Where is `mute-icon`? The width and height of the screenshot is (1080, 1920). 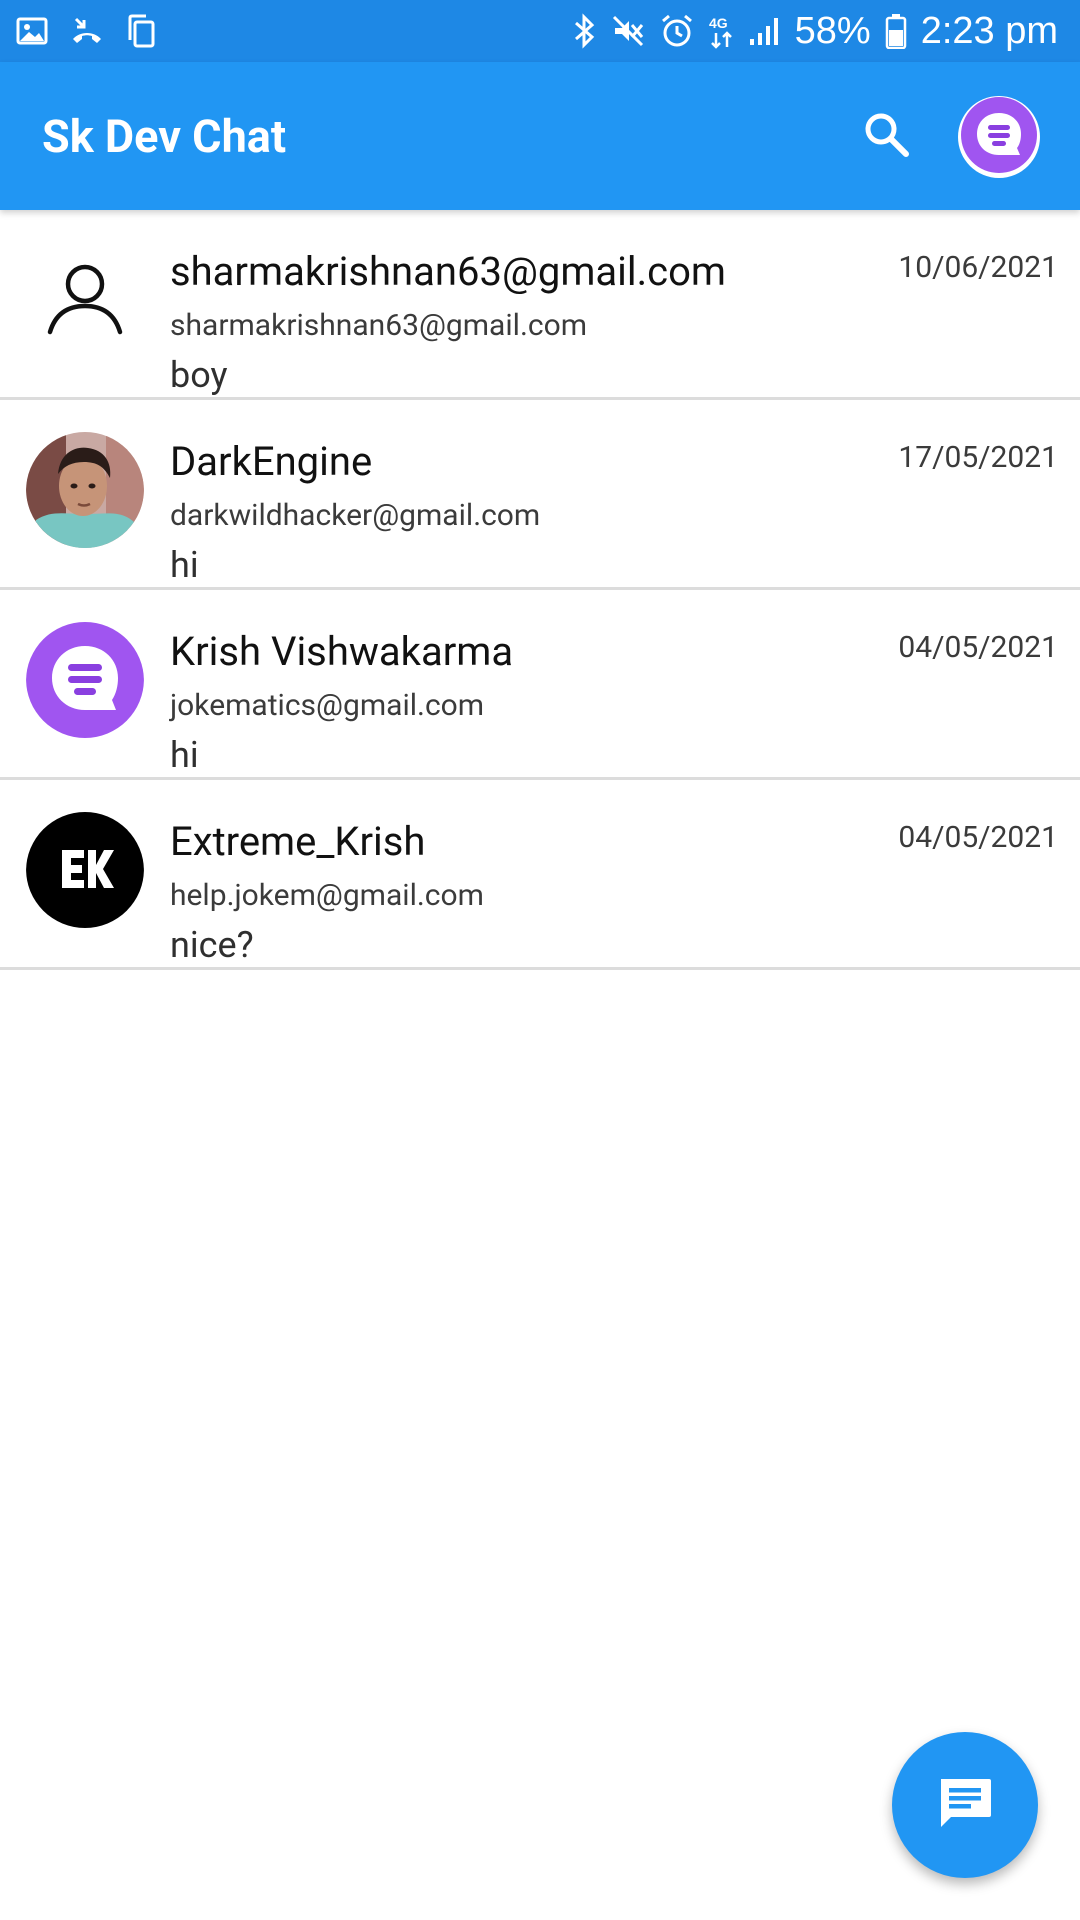 mute-icon is located at coordinates (628, 31).